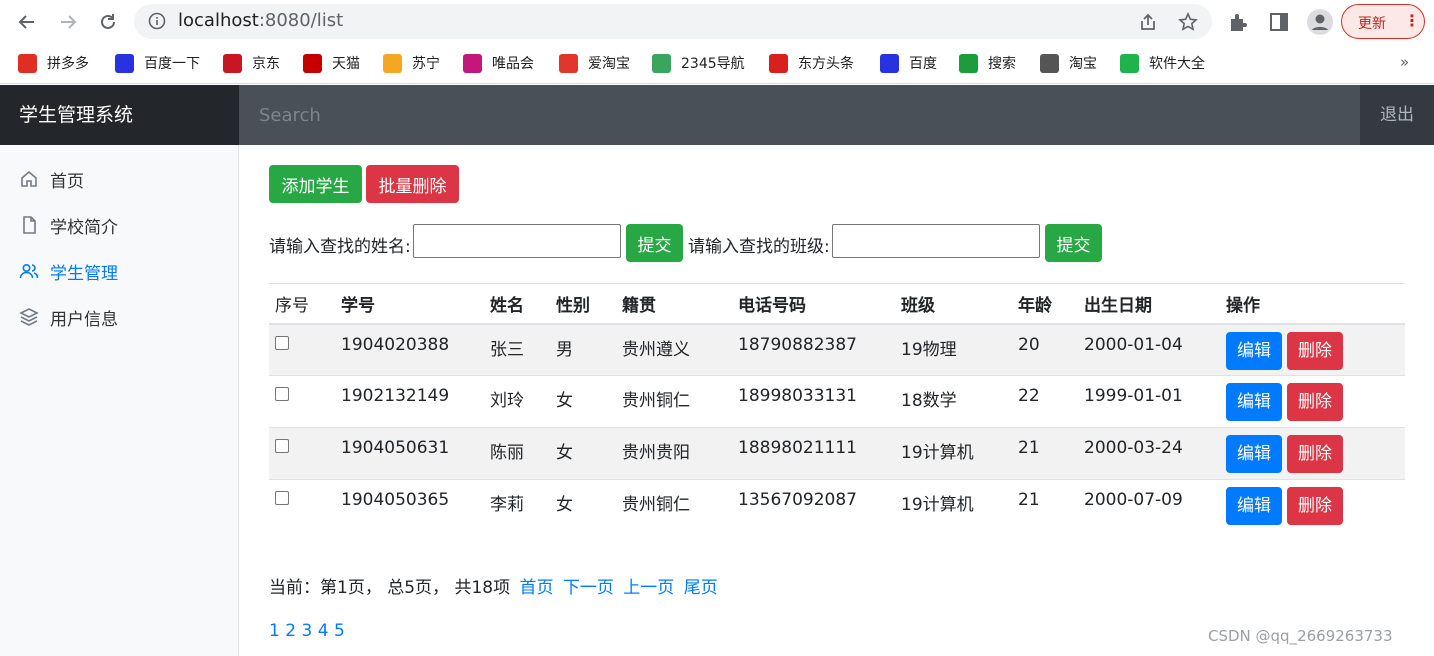  I want to click on cell-age: 21, so click(1045, 505).